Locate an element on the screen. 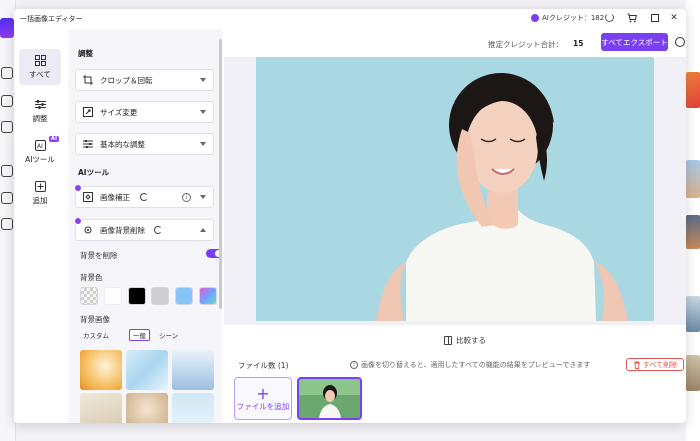 The width and height of the screenshot is (700, 441). bg-color-label: 背景色 is located at coordinates (91, 277).